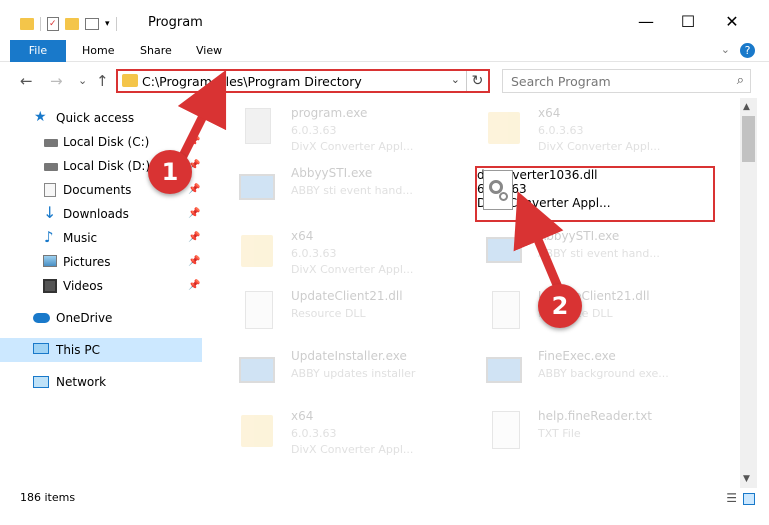  What do you see at coordinates (96, 214) in the screenshot?
I see `sidebar-item-label: Downloads` at bounding box center [96, 214].